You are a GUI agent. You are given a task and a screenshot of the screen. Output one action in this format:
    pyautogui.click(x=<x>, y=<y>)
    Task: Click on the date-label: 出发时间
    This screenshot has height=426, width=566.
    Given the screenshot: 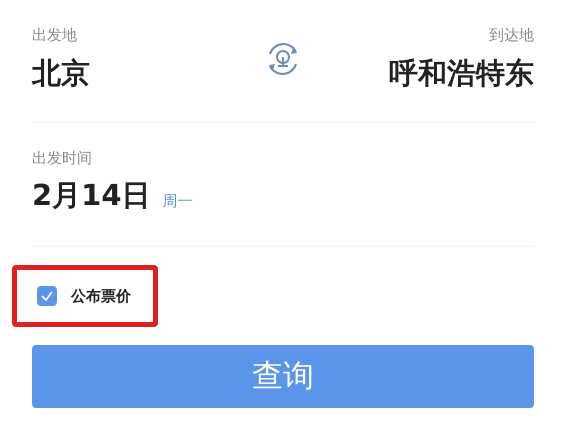 What is the action you would take?
    pyautogui.click(x=62, y=158)
    